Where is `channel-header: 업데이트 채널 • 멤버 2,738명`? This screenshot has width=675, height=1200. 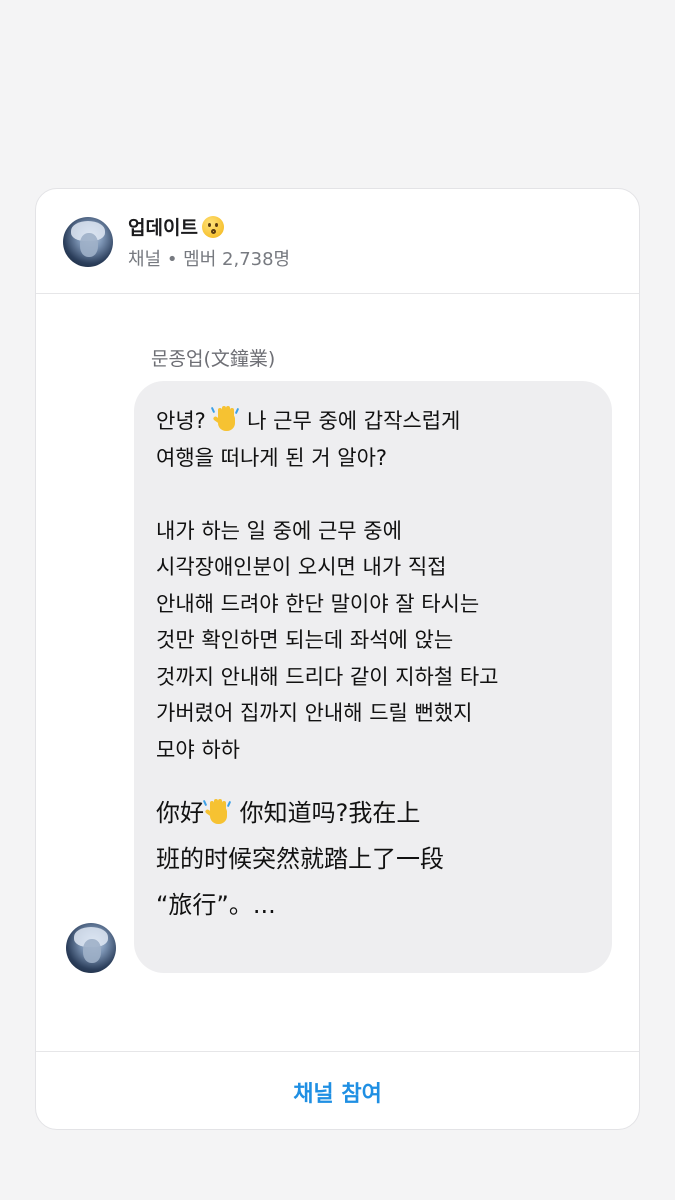 channel-header: 업데이트 채널 • 멤버 2,738명 is located at coordinates (337, 241).